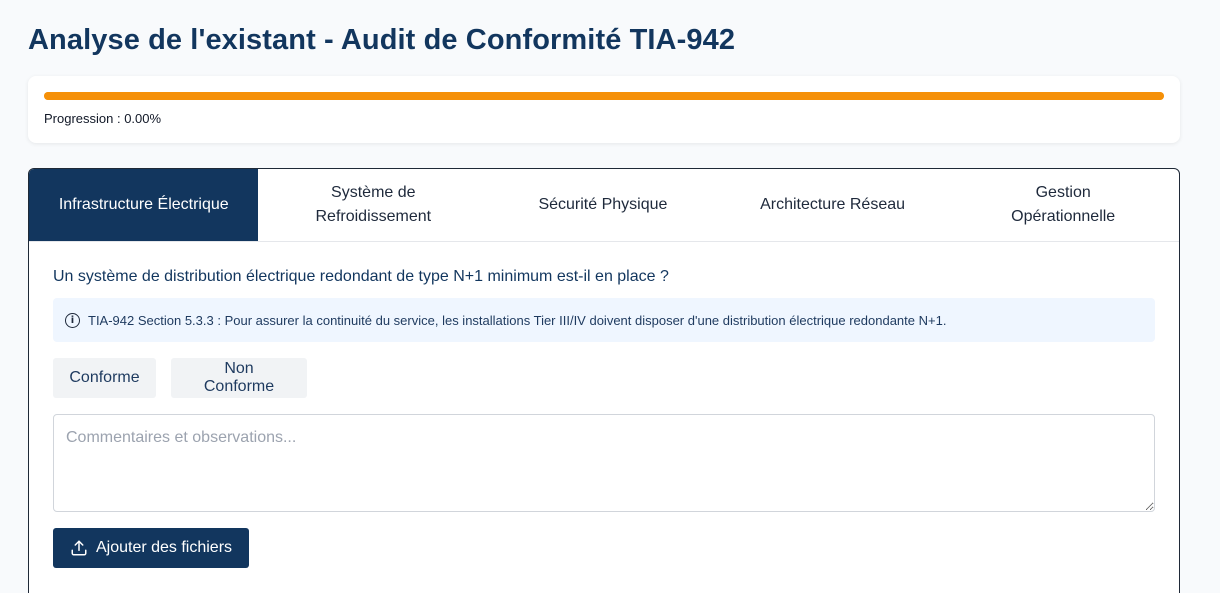 This screenshot has width=1220, height=593. I want to click on info-icon: i, so click(72, 320).